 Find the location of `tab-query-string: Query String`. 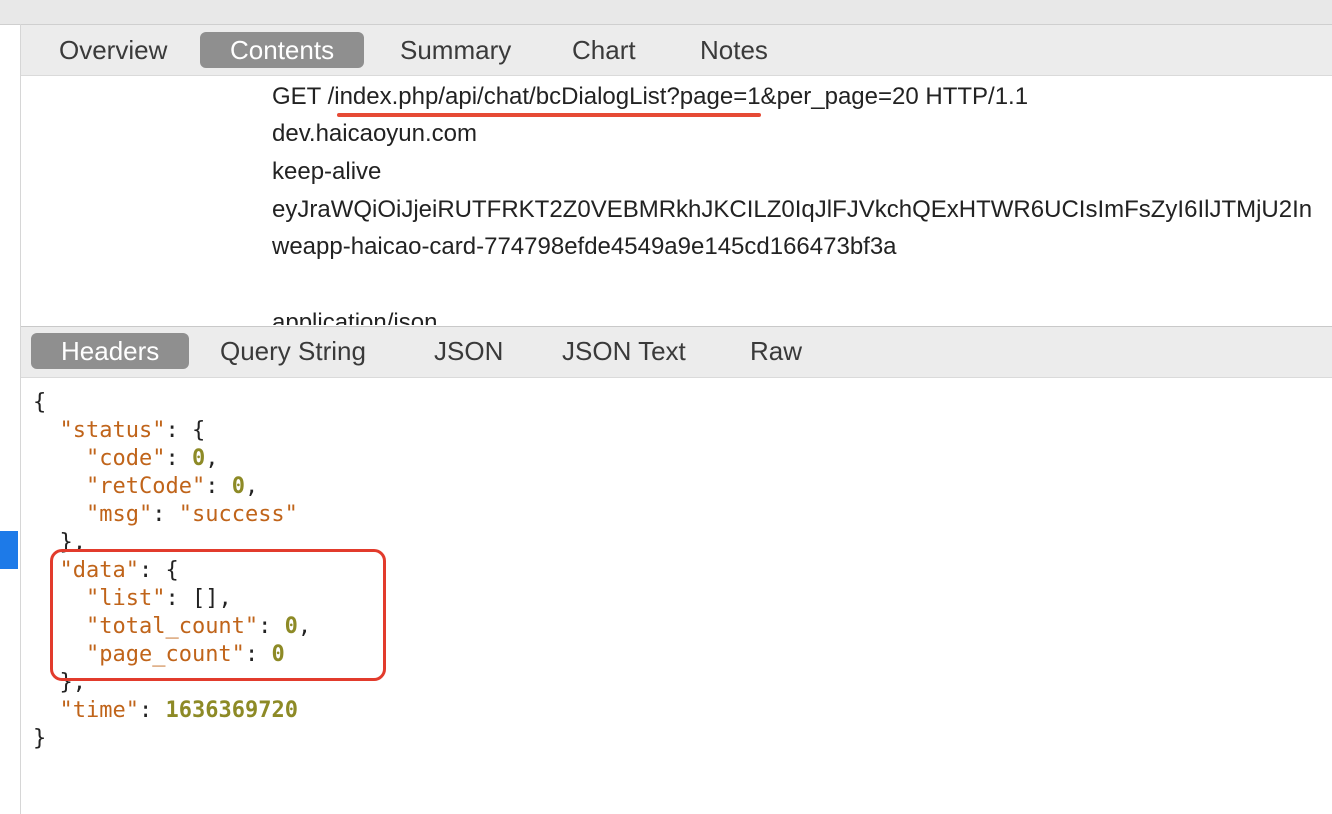

tab-query-string: Query String is located at coordinates (293, 351).